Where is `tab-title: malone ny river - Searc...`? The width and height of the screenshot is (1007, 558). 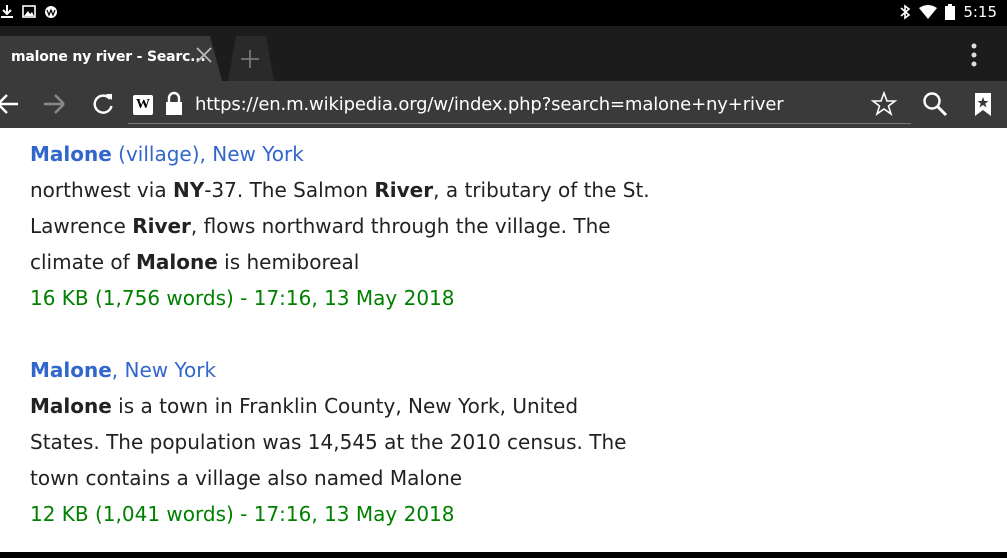
tab-title: malone ny river - Searc... is located at coordinates (108, 57).